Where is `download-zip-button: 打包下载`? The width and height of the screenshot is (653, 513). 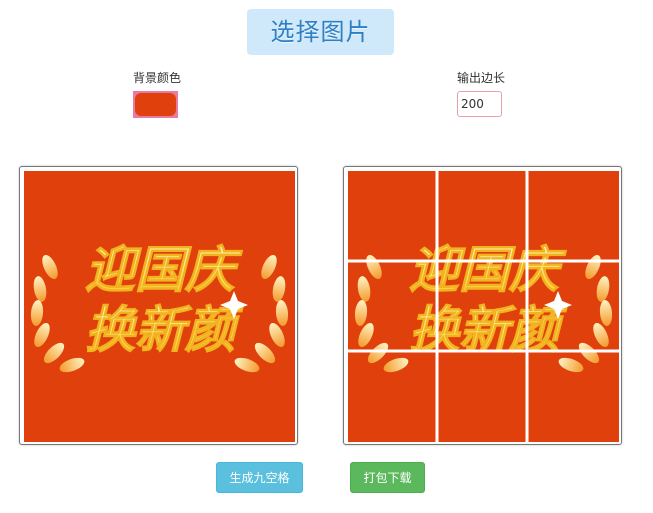 download-zip-button: 打包下载 is located at coordinates (387, 477).